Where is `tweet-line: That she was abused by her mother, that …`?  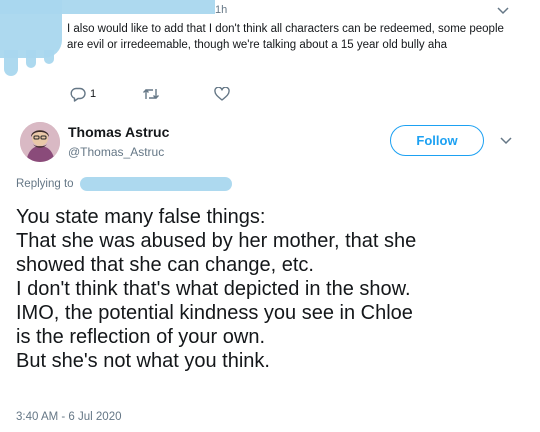
tweet-line: That she was abused by her mother, that … is located at coordinates (216, 241).